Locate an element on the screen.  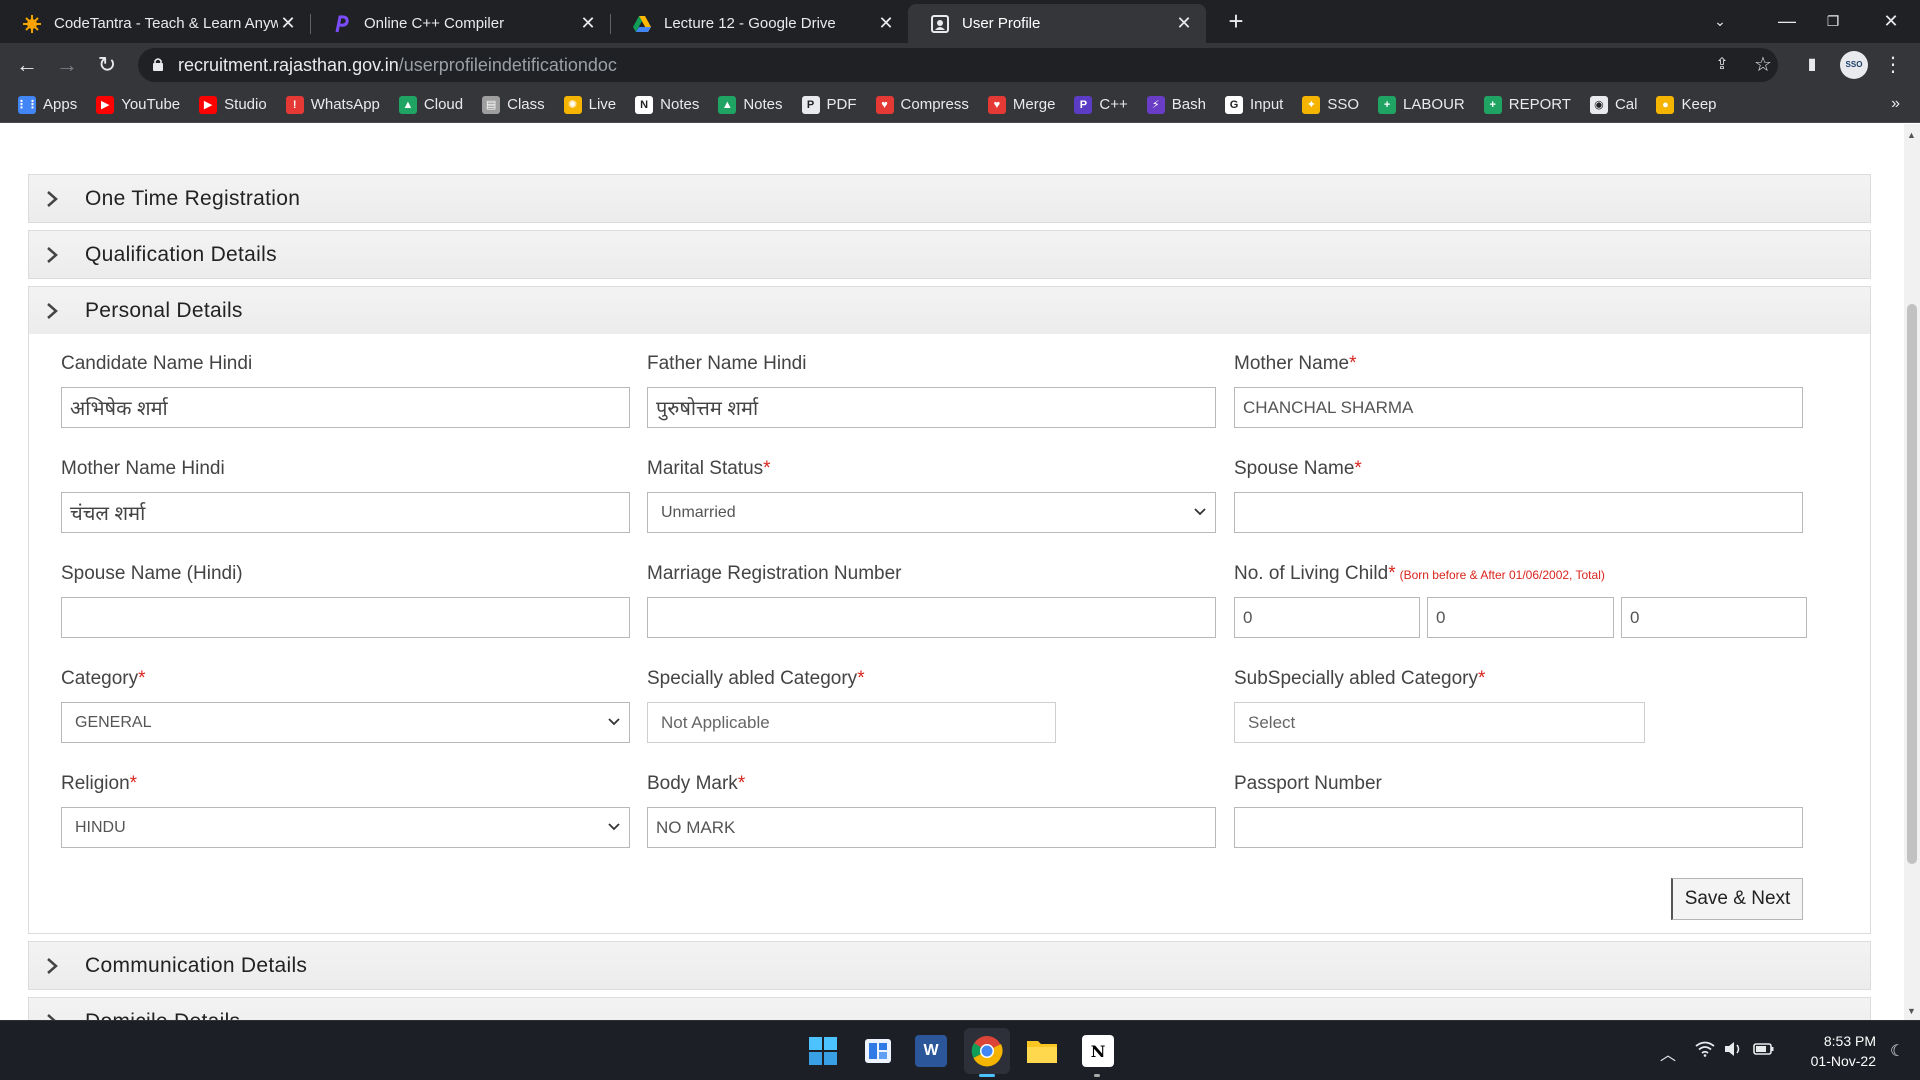
bookmark-cal: ◉ Cal is located at coordinates (1613, 104).